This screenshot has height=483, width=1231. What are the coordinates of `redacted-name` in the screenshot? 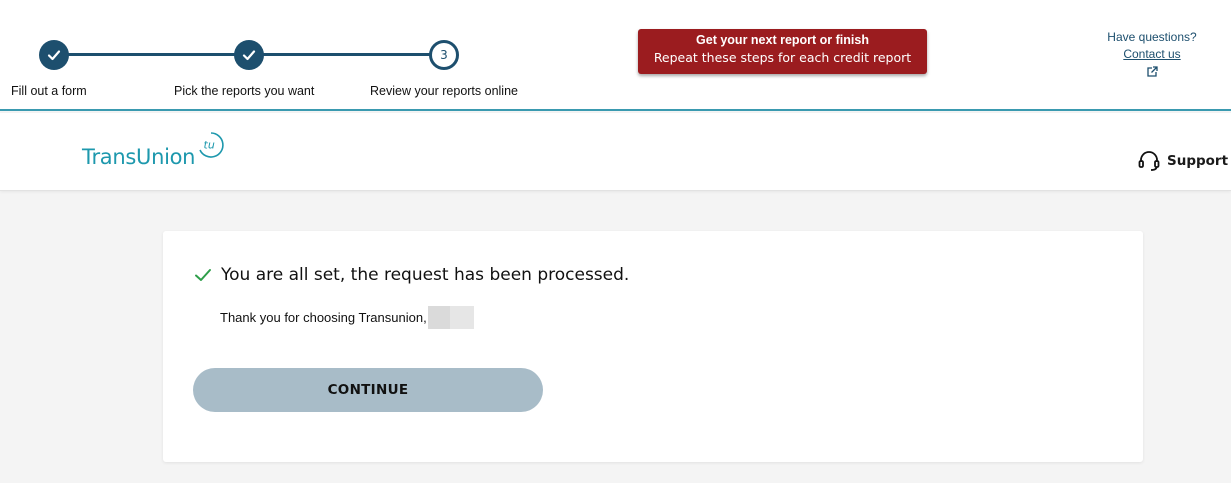 It's located at (450, 317).